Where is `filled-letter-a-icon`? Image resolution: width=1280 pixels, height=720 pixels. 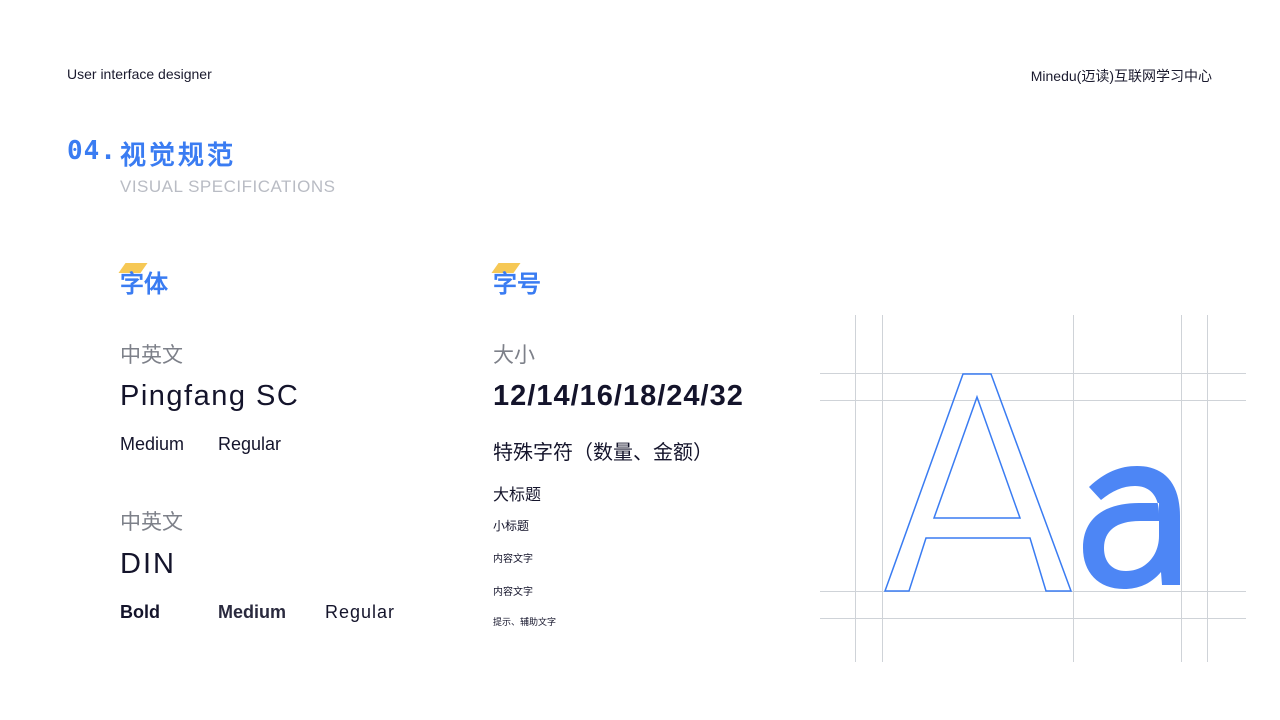 filled-letter-a-icon is located at coordinates (1131, 527).